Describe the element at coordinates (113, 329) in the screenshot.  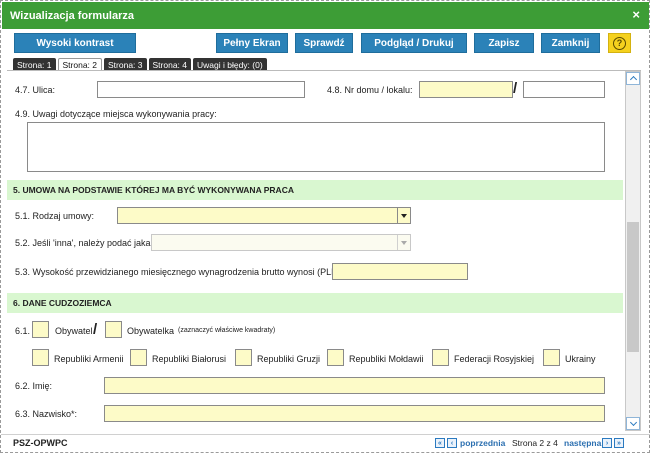
I see `citizen-female-checkbox` at that location.